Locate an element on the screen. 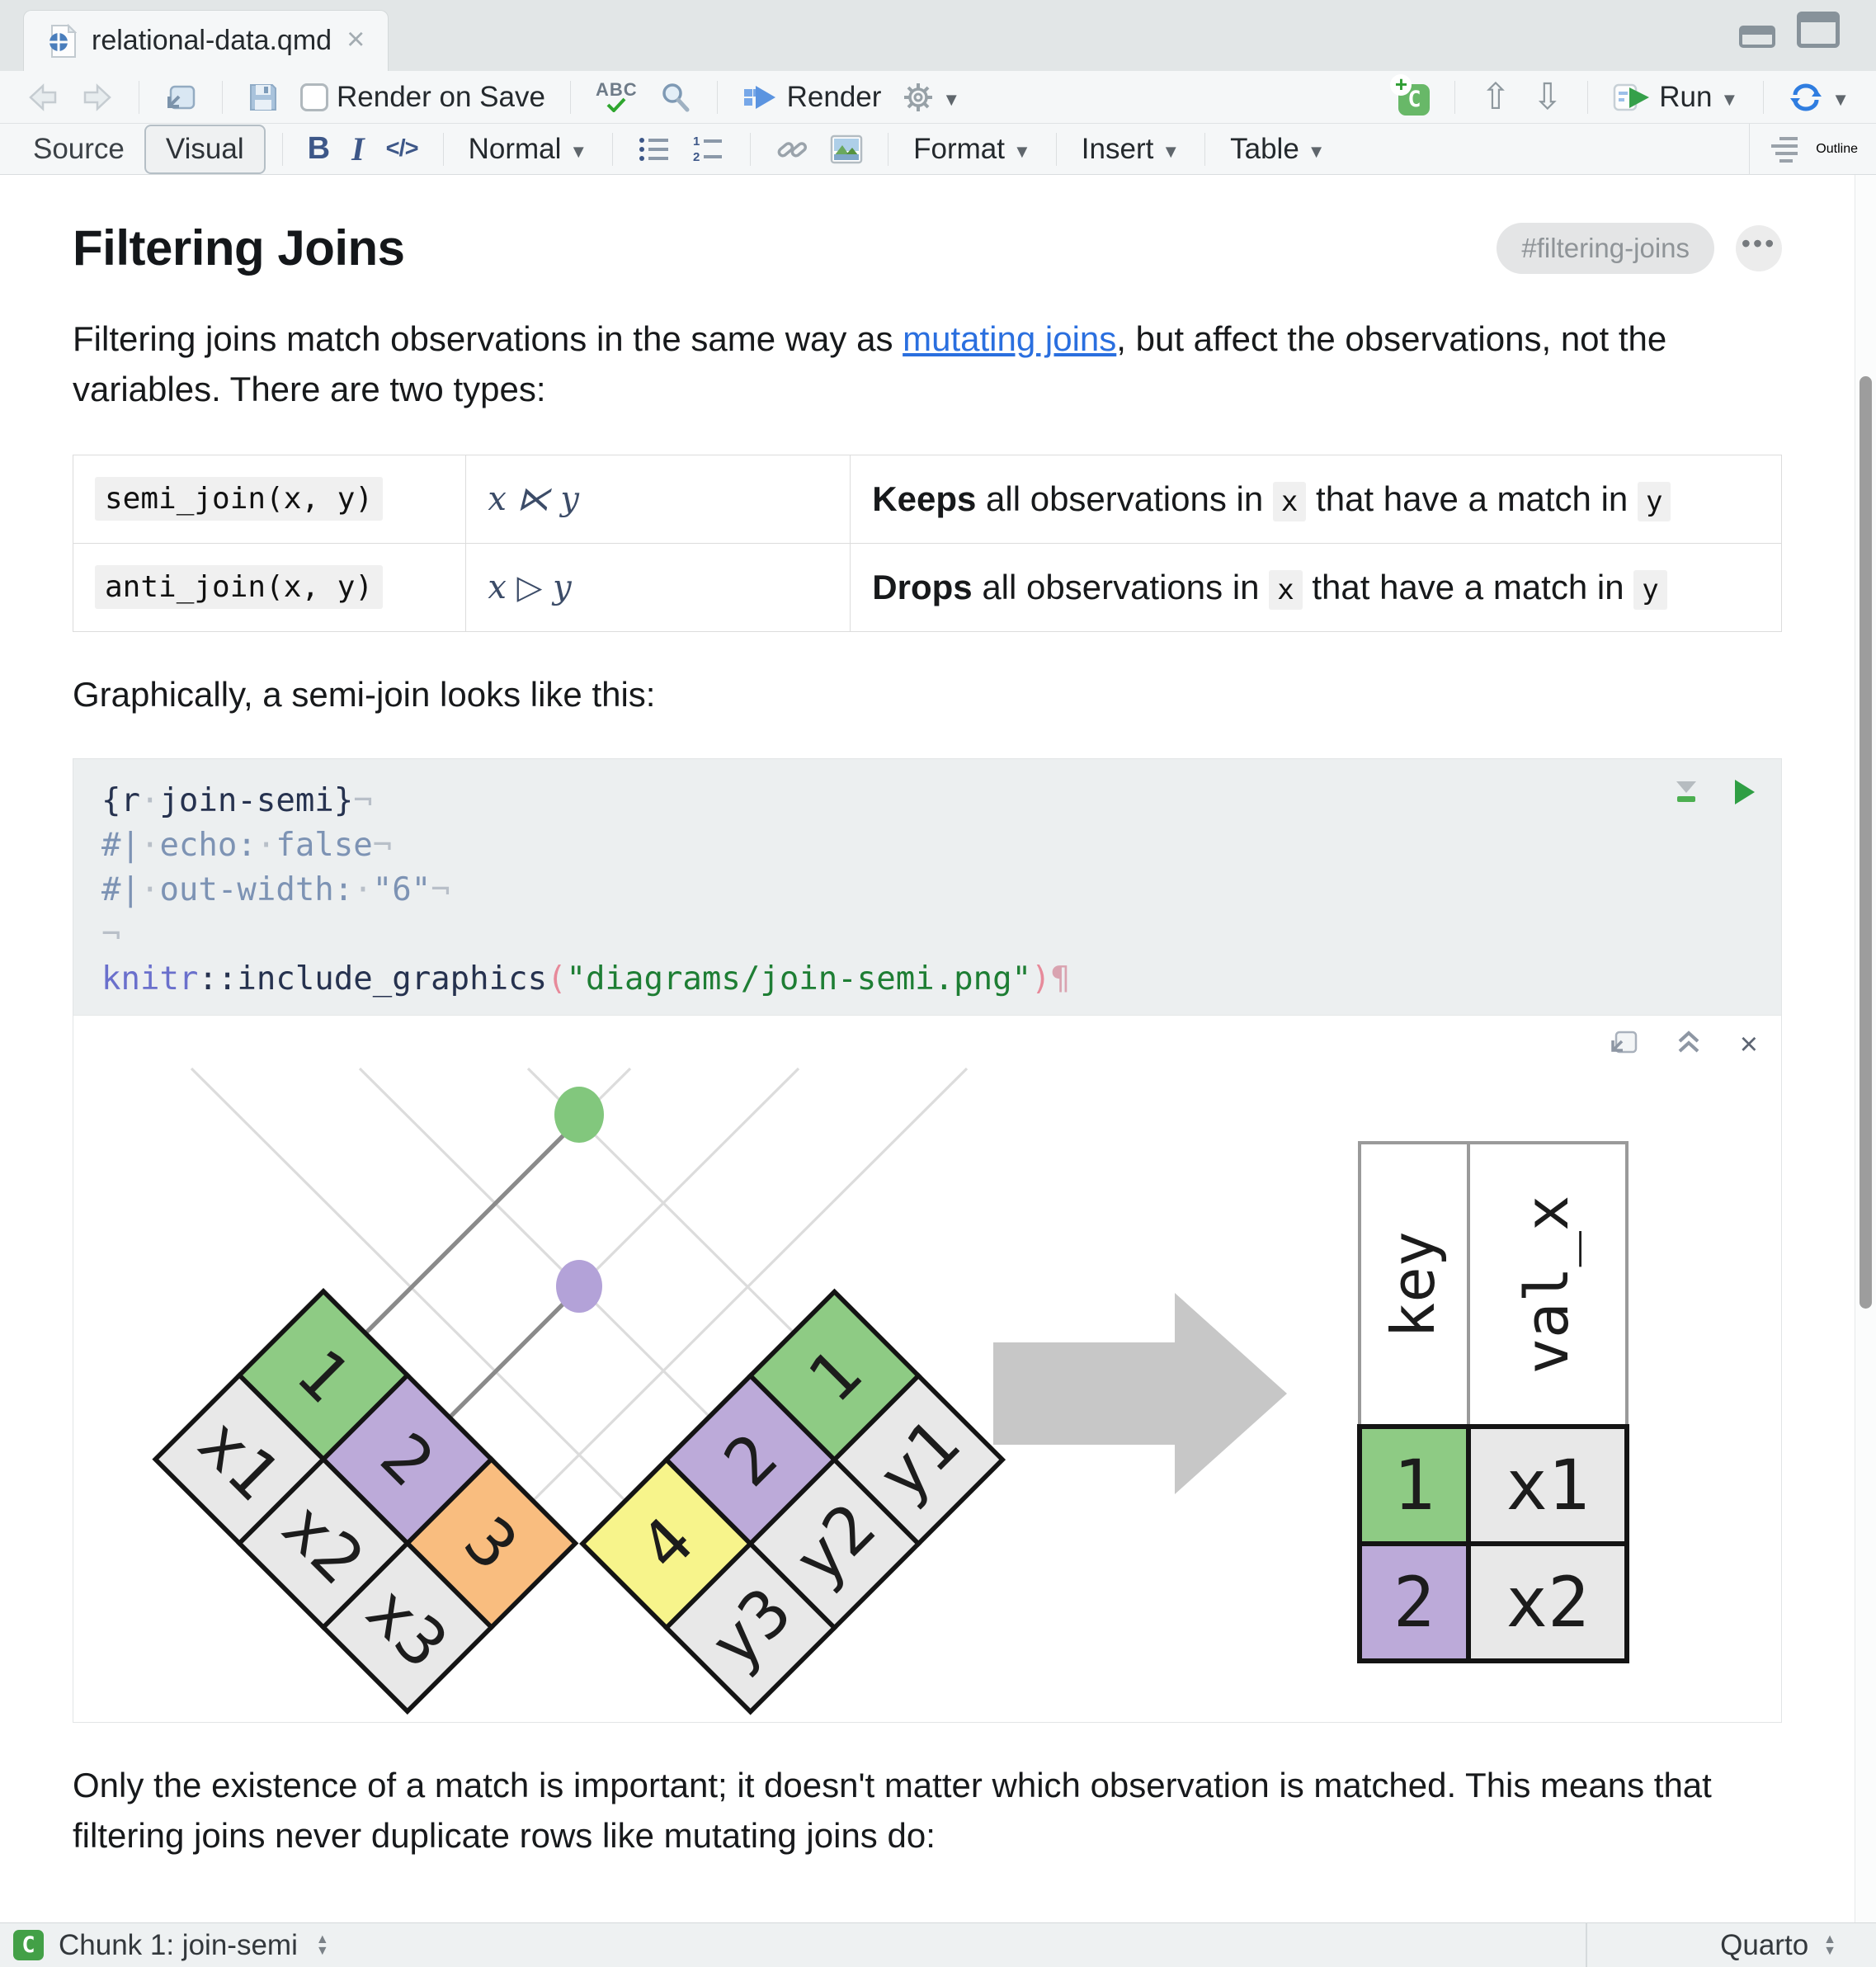 The height and width of the screenshot is (1967, 1876). collapse-output-button is located at coordinates (1689, 1044).